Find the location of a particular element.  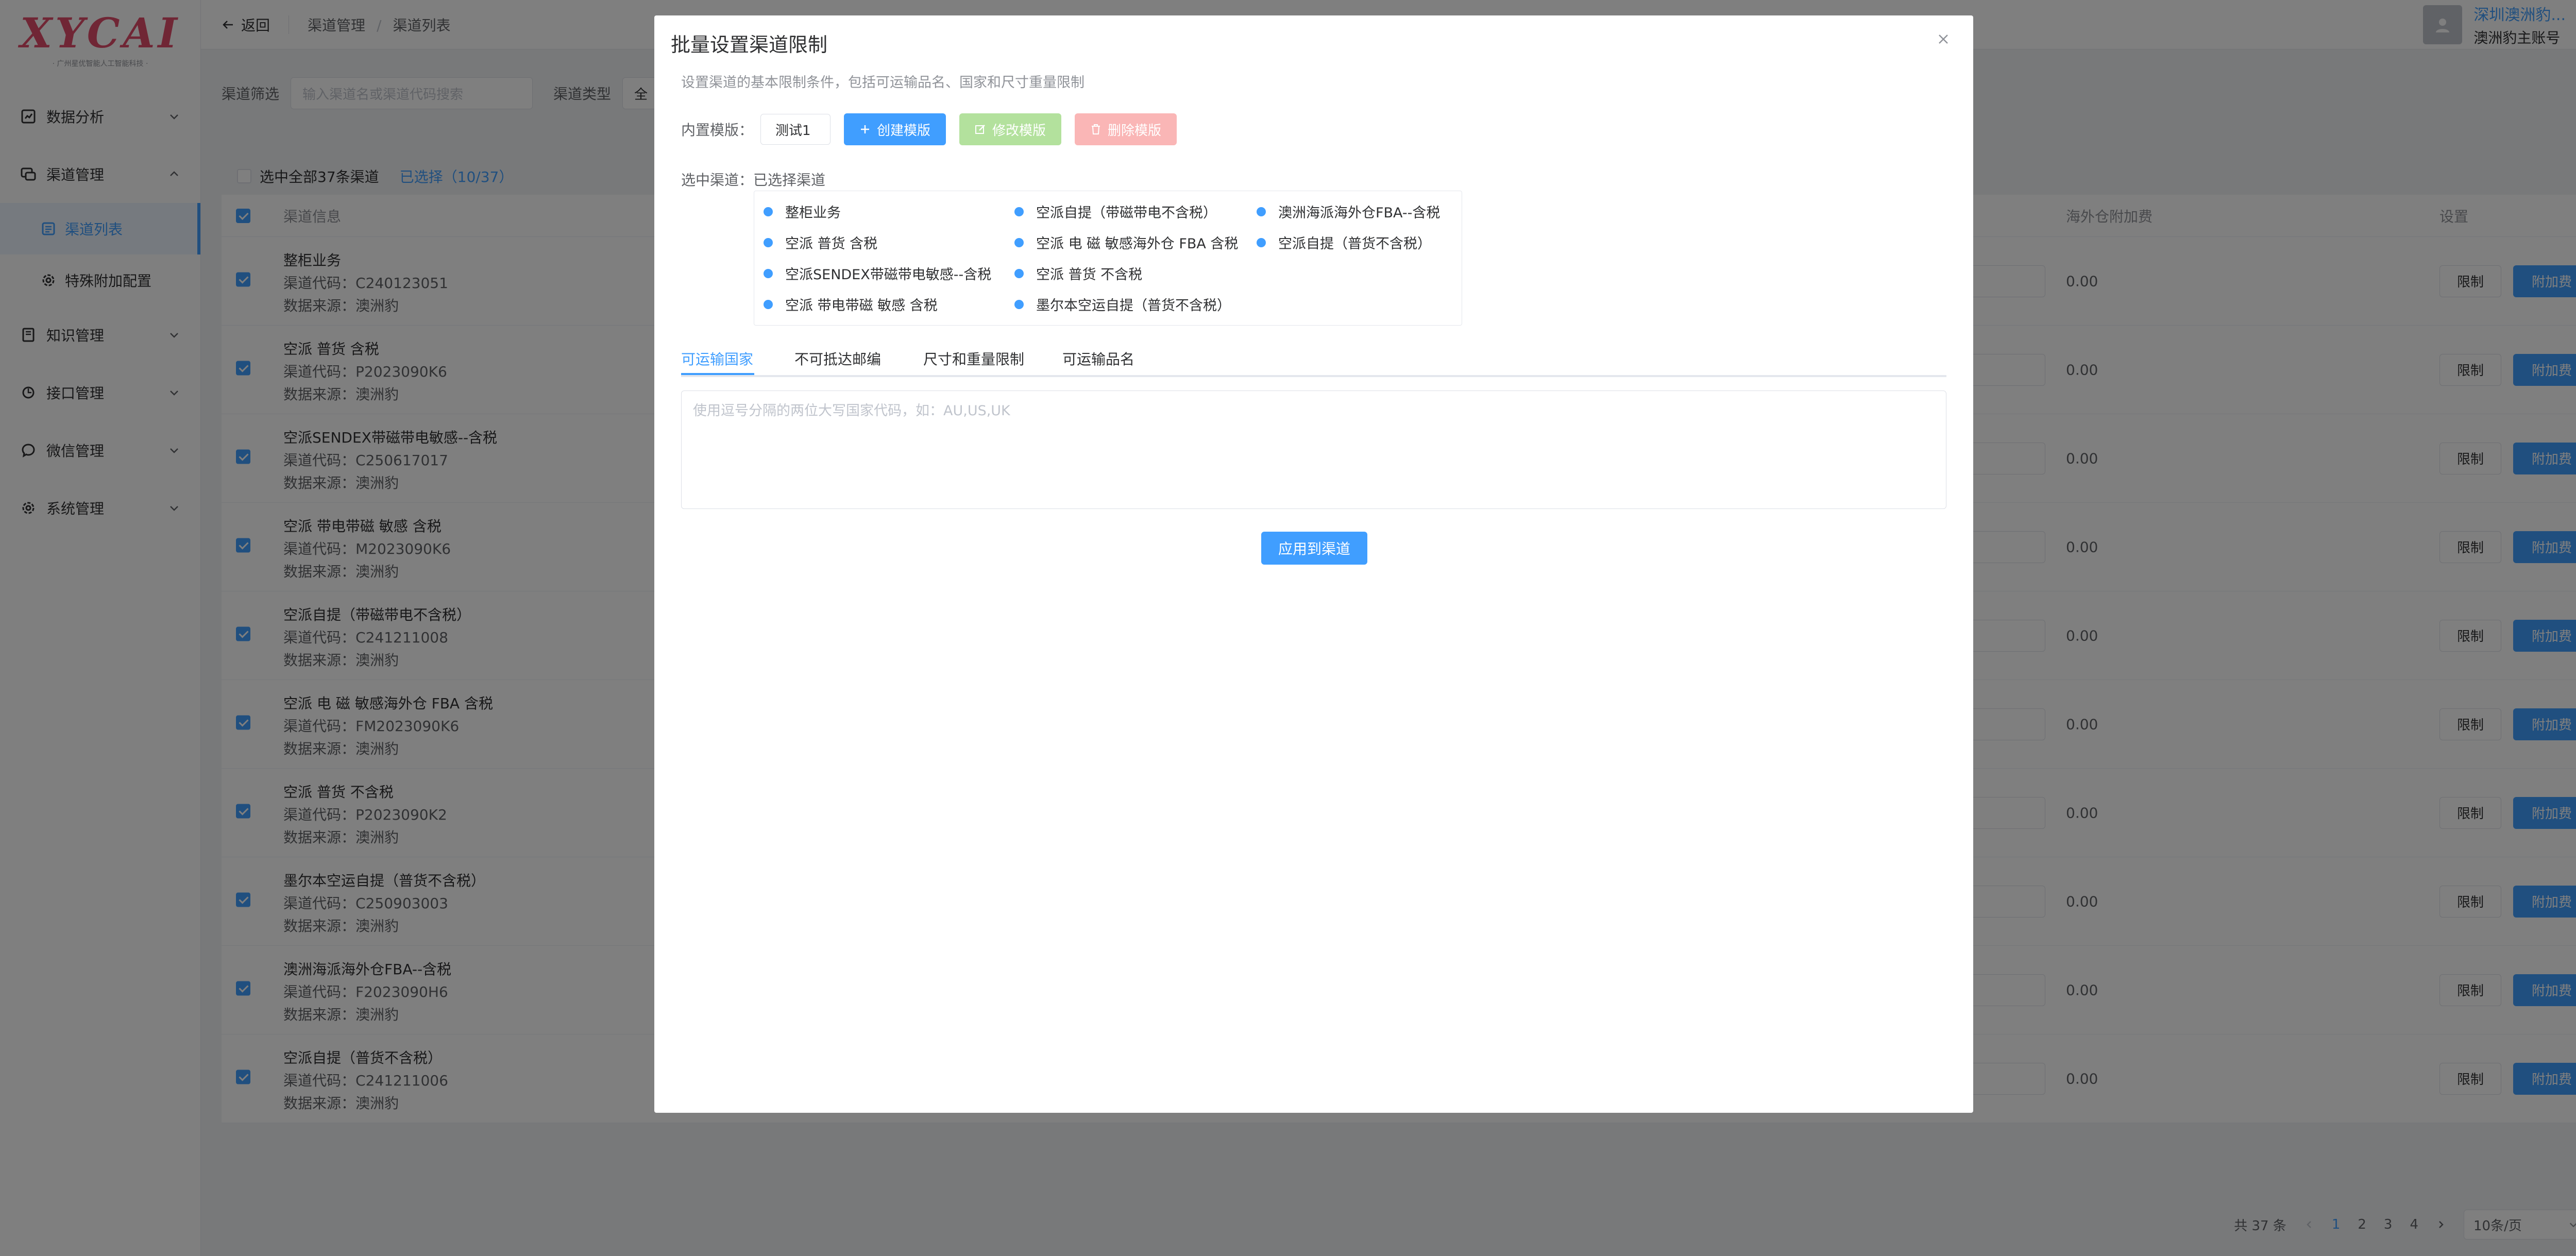

create-template-button: 创建模版 is located at coordinates (895, 129).